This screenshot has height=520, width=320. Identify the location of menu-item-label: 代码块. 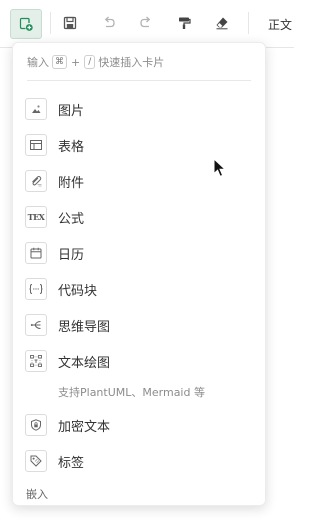
(78, 291).